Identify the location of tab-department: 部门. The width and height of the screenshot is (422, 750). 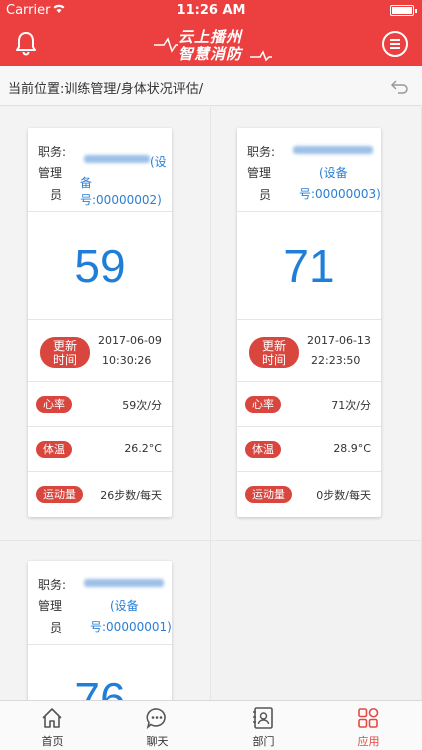
(263, 725).